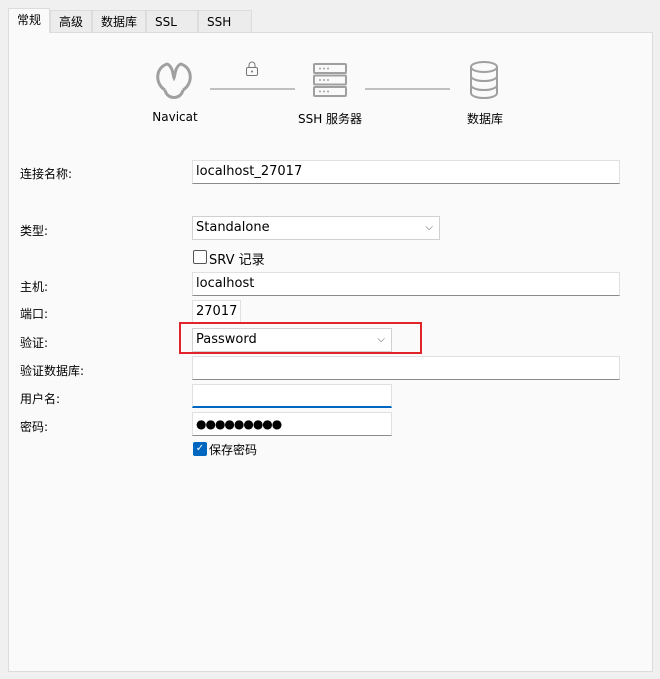 Image resolution: width=660 pixels, height=679 pixels. What do you see at coordinates (300, 338) in the screenshot?
I see `highlight-box` at bounding box center [300, 338].